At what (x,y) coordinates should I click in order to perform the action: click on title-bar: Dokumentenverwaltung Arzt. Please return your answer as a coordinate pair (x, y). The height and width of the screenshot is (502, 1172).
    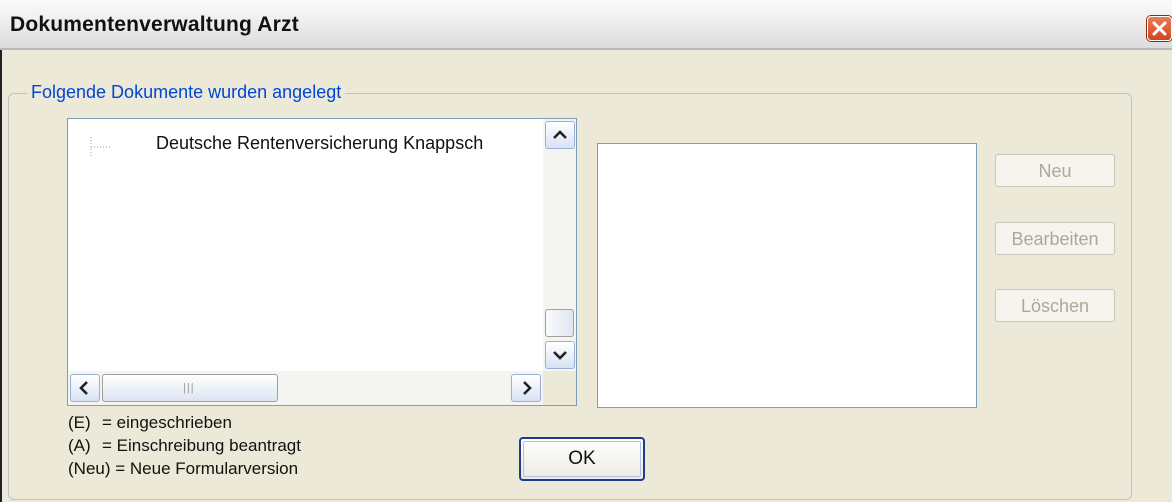
    Looking at the image, I should click on (586, 25).